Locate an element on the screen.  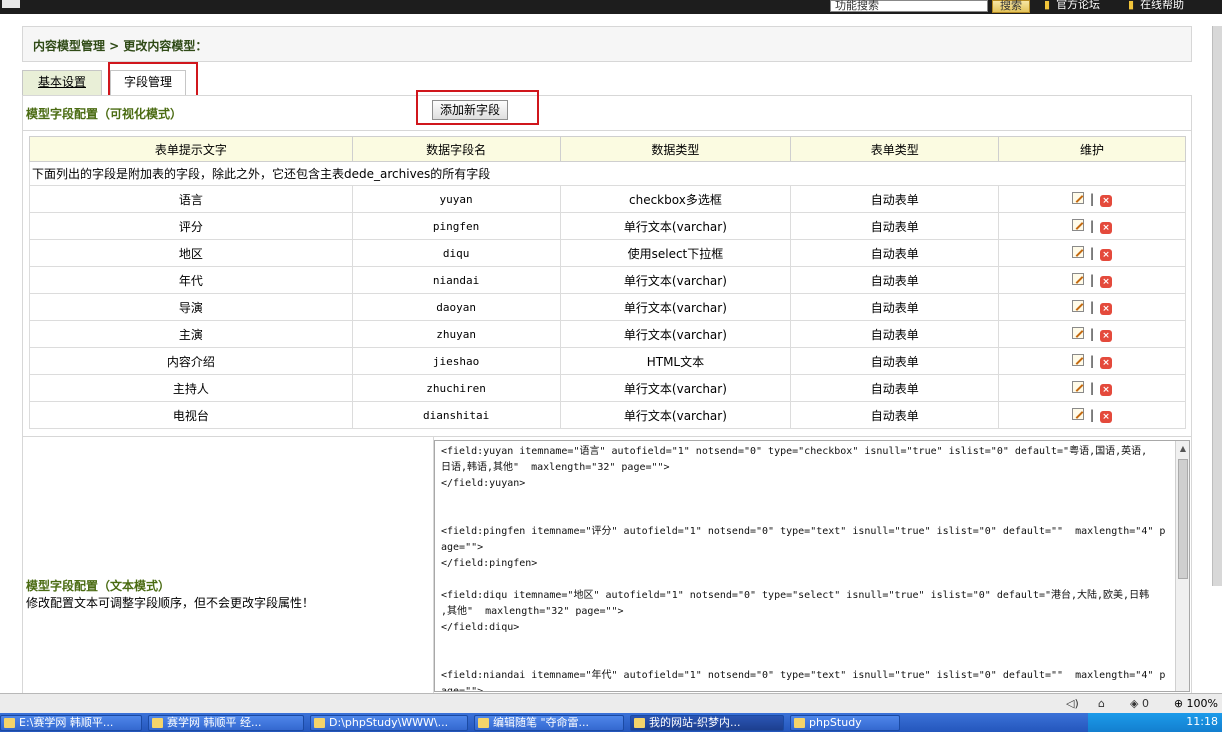
table-row: 内容介绍 jieshao HTML文本 自动表单 | × is located at coordinates (607, 361).